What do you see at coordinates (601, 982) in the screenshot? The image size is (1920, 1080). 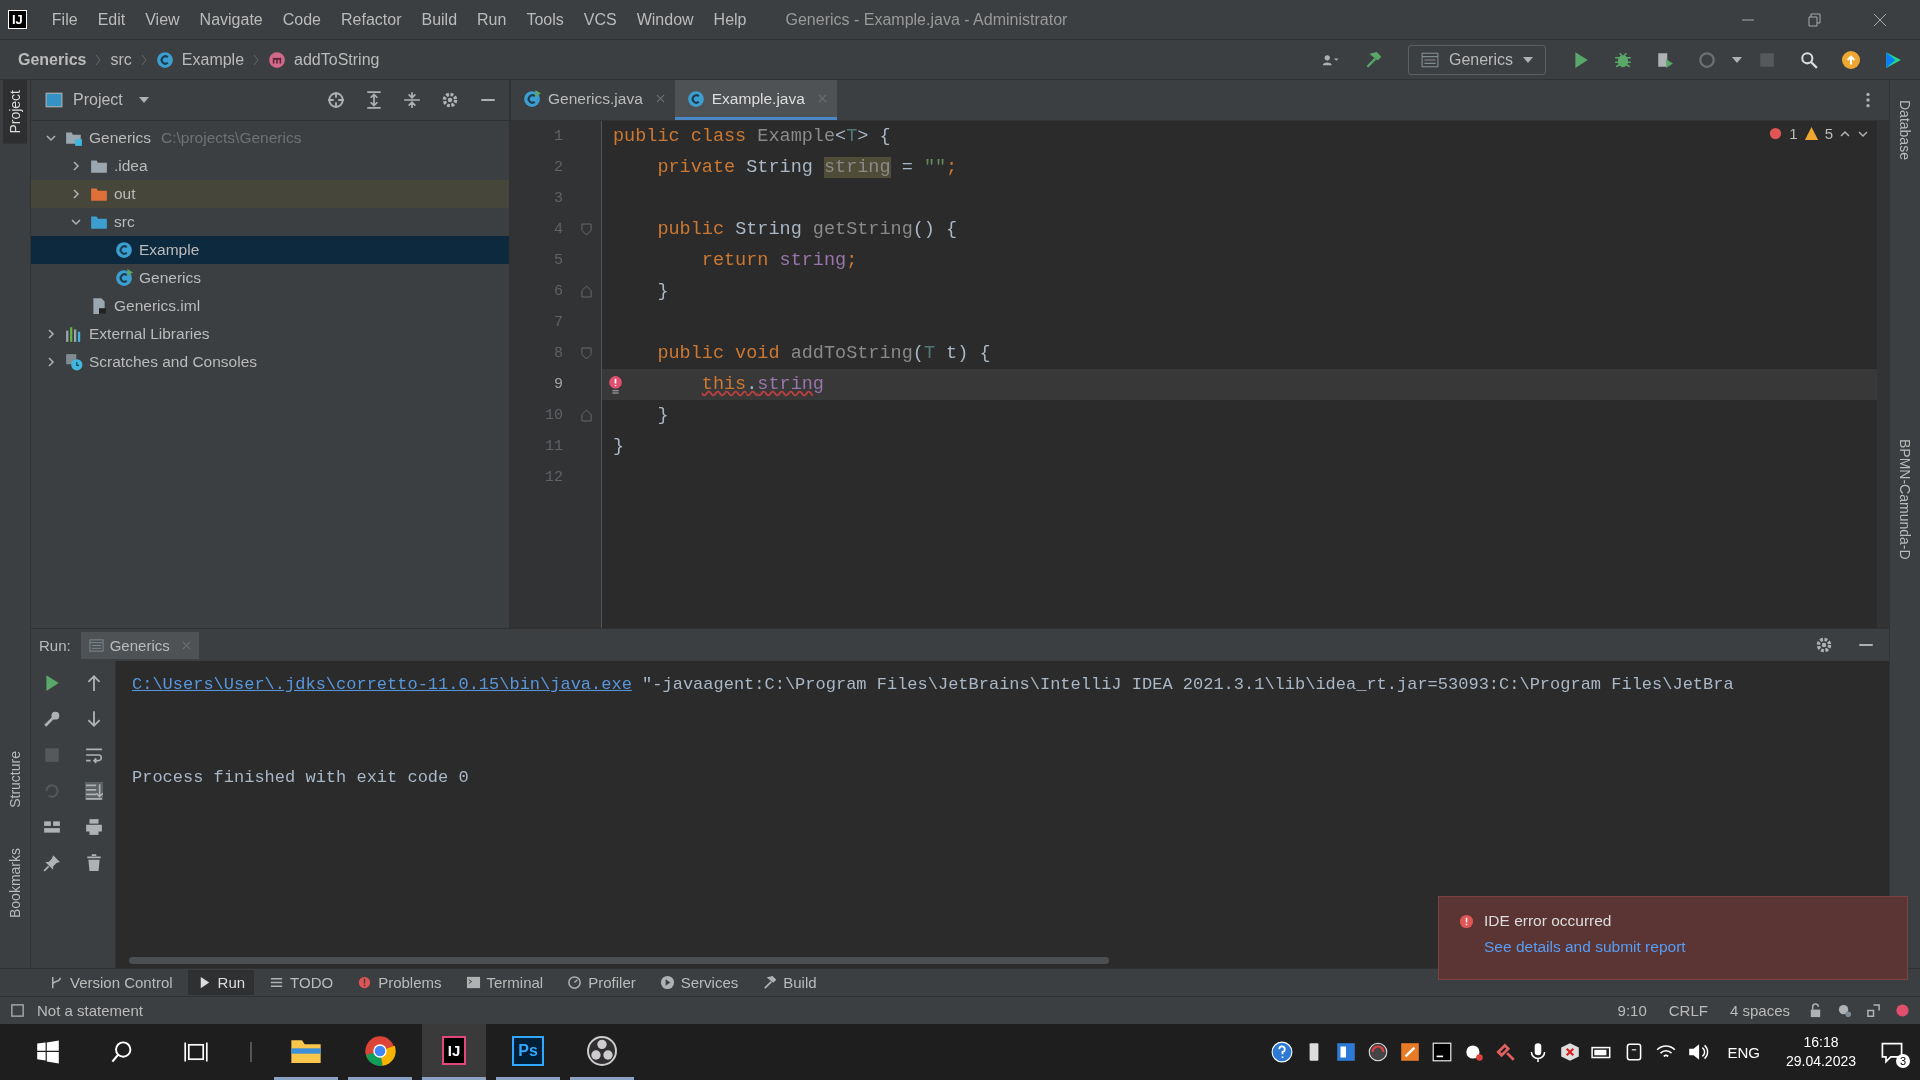 I see `tool-window-button: Profiler` at bounding box center [601, 982].